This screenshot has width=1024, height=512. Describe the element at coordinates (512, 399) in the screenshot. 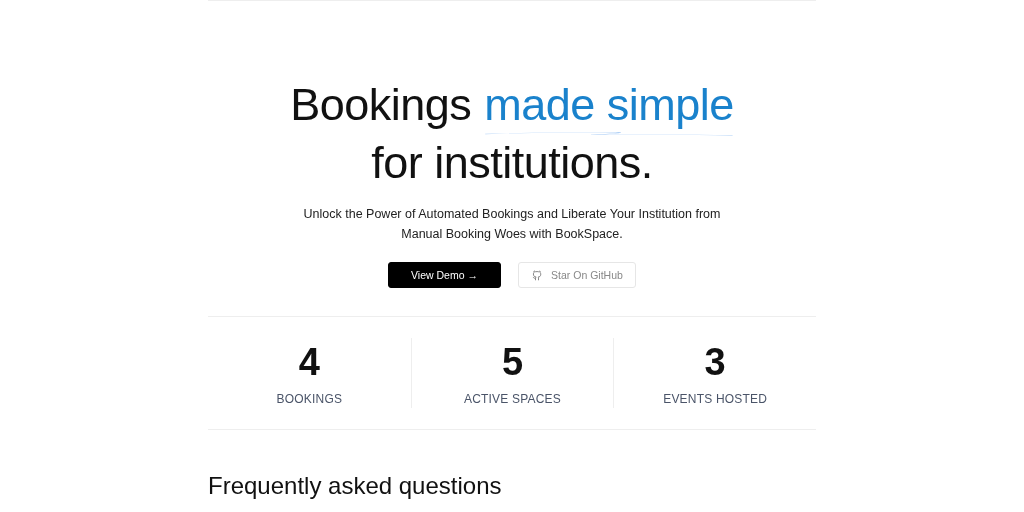

I see `stat-label: ACTIVE SPACES` at that location.